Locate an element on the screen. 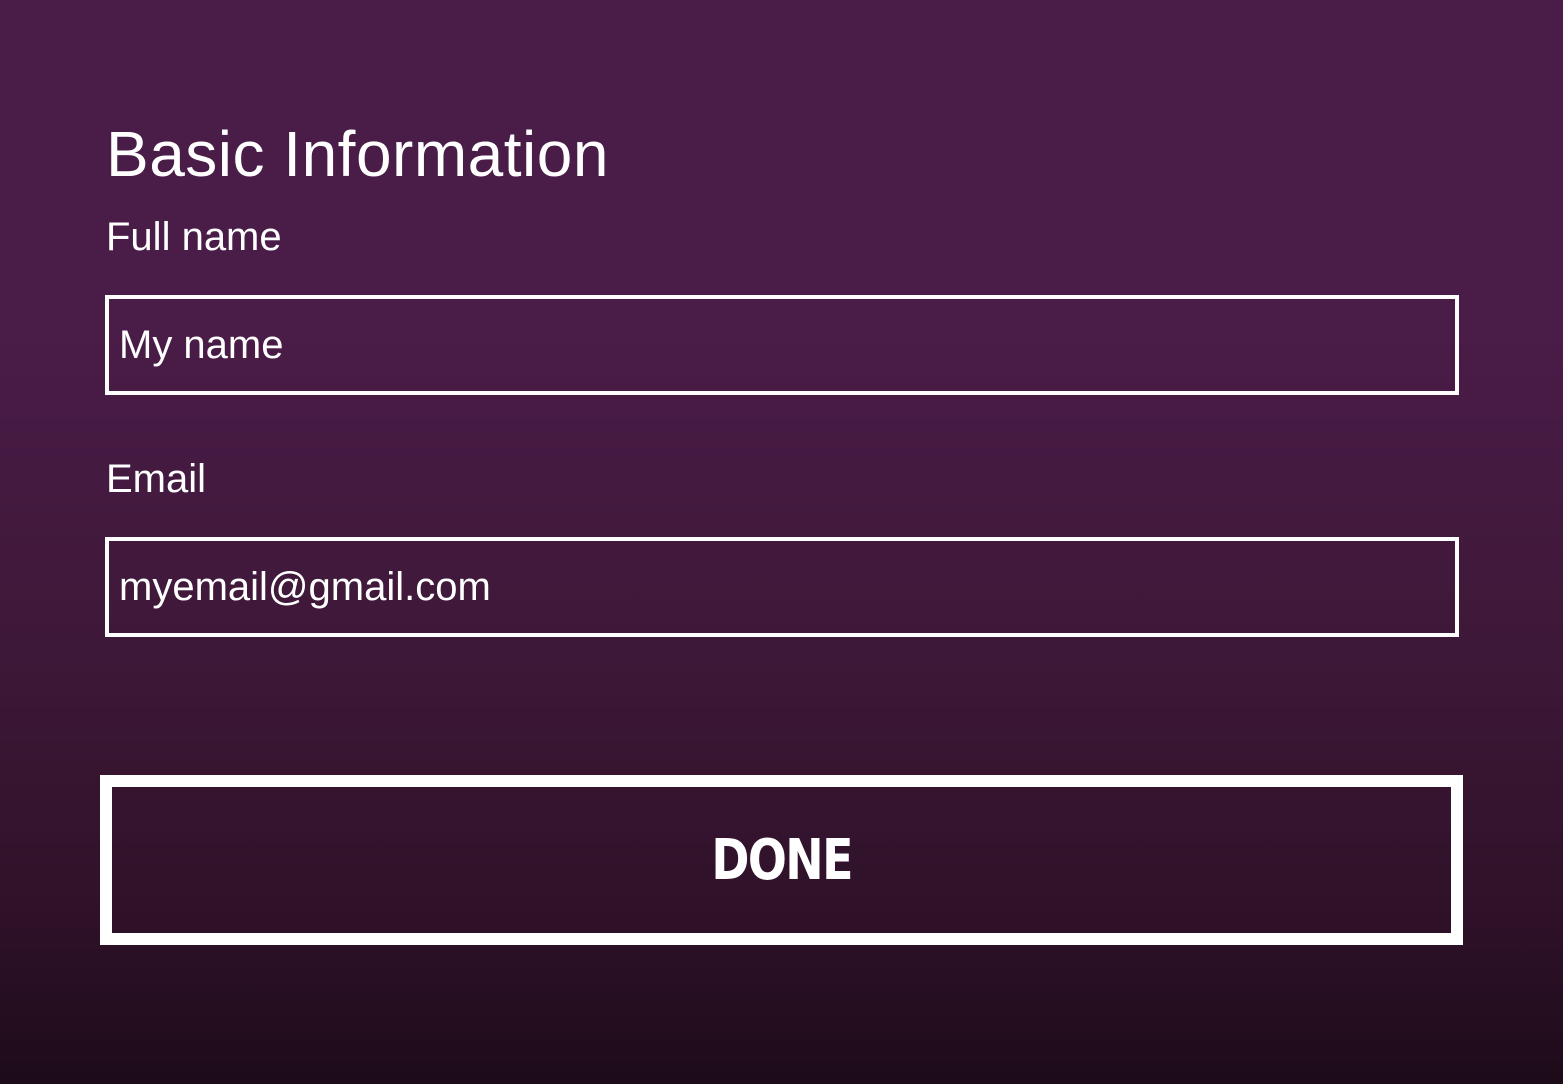  page-title: Basic Information is located at coordinates (357, 154).